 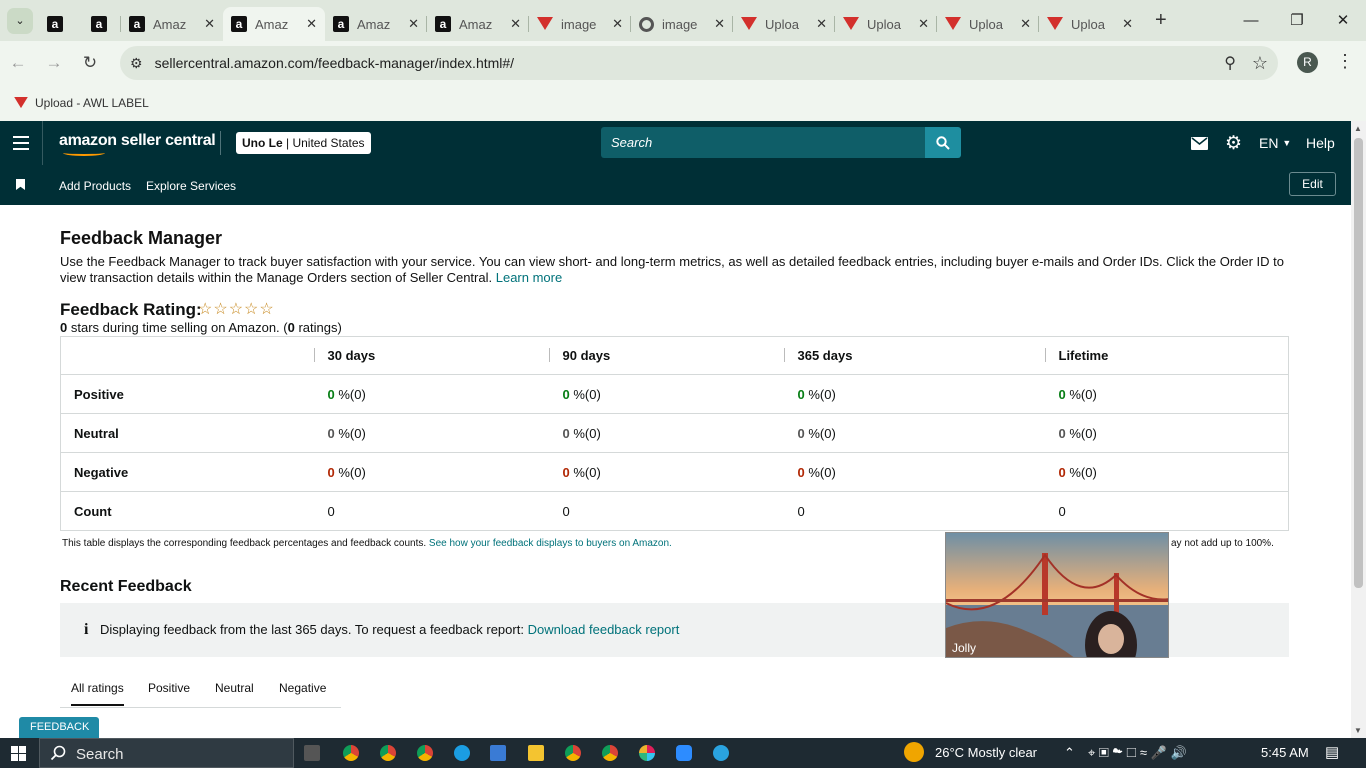 I want to click on task-view-icon, so click(x=312, y=753).